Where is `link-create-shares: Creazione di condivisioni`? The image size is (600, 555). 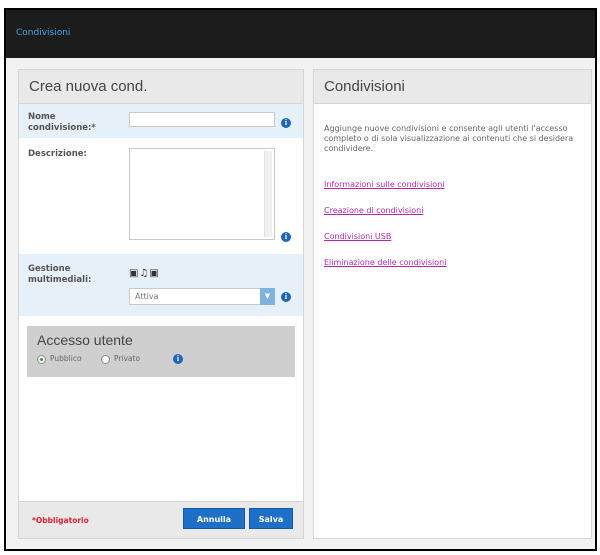
link-create-shares: Creazione di condivisioni is located at coordinates (373, 210).